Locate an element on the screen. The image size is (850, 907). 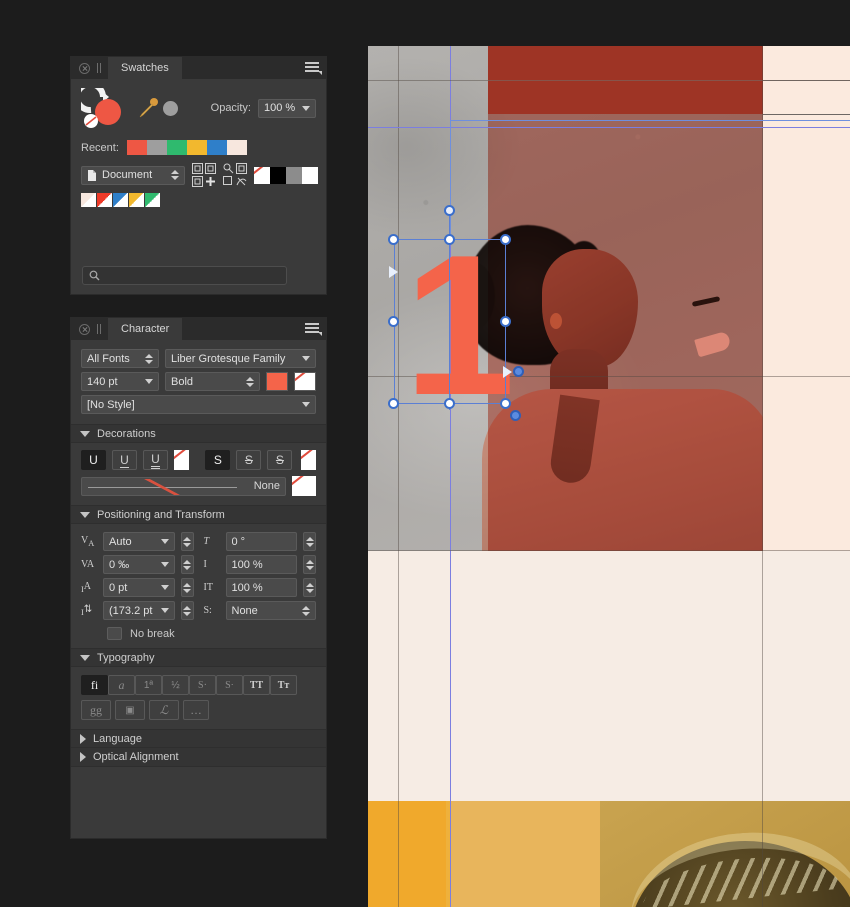
decoration-color-swatch is located at coordinates (304, 486).